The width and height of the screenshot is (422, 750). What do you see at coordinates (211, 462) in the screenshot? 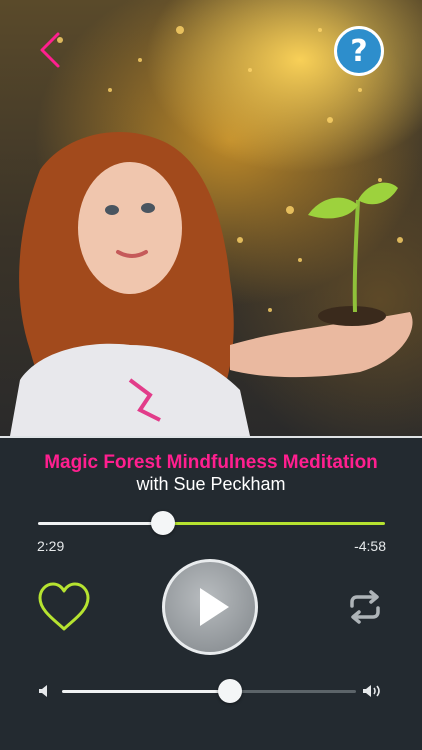
I see `track-title: Magic Forest Mindfulness Meditation` at bounding box center [211, 462].